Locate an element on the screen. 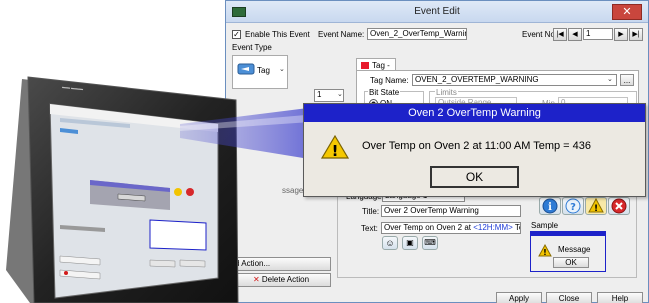 Image resolution: width=649 pixels, height=303 pixels. title-field-label: Title: is located at coordinates (371, 211).